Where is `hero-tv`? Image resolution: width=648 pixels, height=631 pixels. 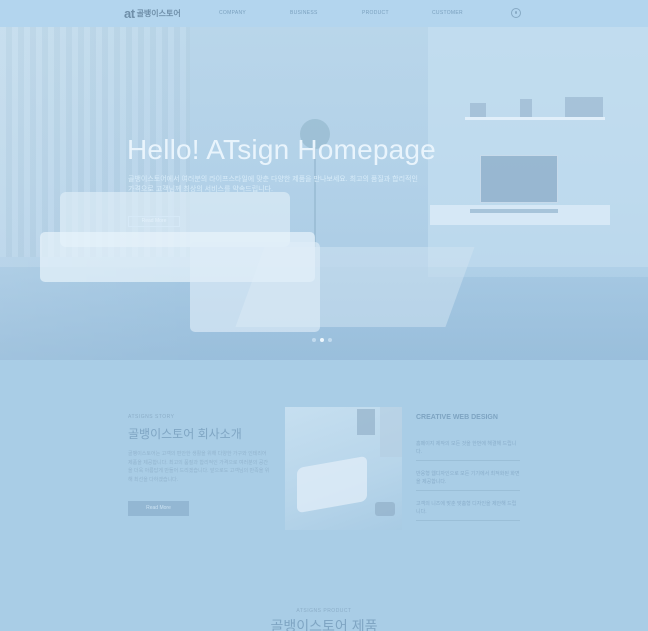 hero-tv is located at coordinates (519, 179).